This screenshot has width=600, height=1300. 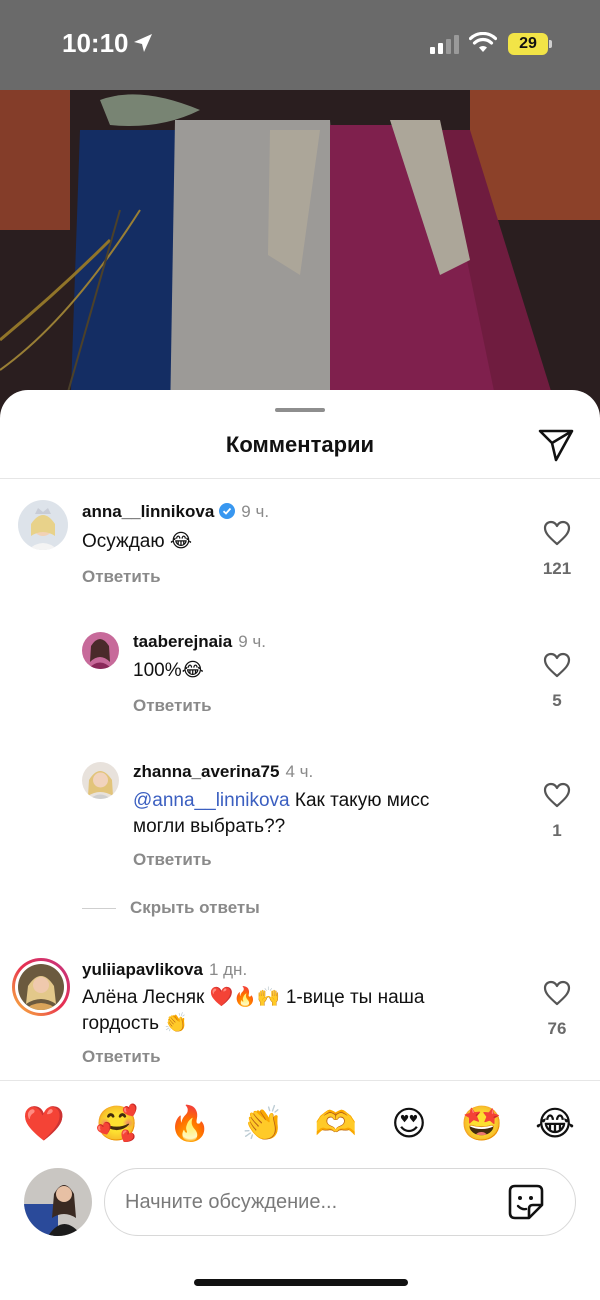 I want to click on verified-badge-icon, so click(x=227, y=511).